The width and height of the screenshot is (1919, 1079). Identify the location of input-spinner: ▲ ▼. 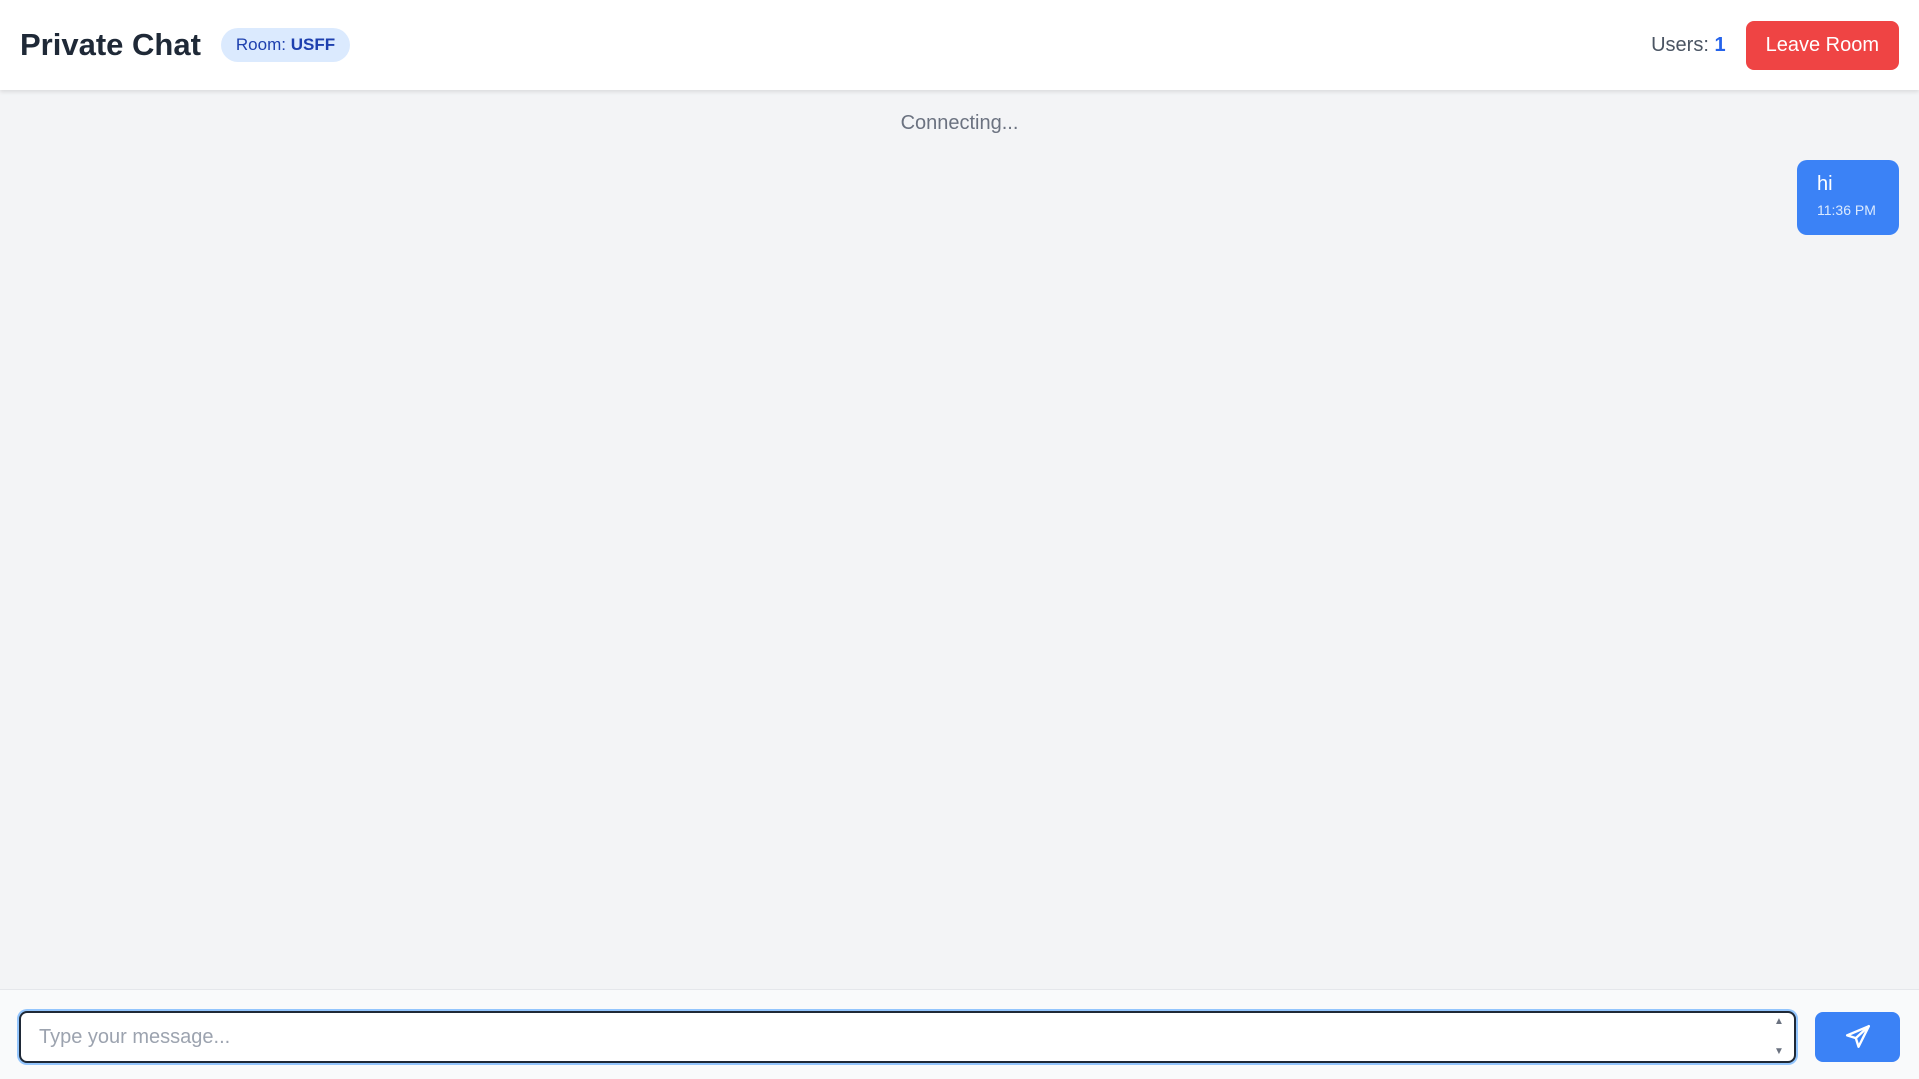
(1779, 1037).